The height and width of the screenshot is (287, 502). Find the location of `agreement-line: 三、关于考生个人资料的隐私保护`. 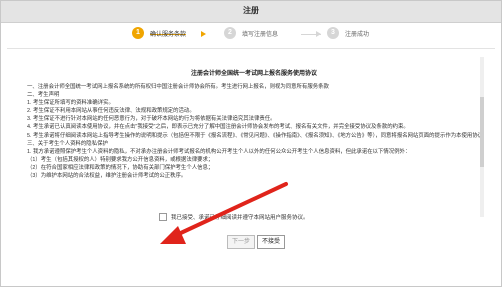

agreement-line: 三、关于考生个人资料的隐私保护 is located at coordinates (67, 143).